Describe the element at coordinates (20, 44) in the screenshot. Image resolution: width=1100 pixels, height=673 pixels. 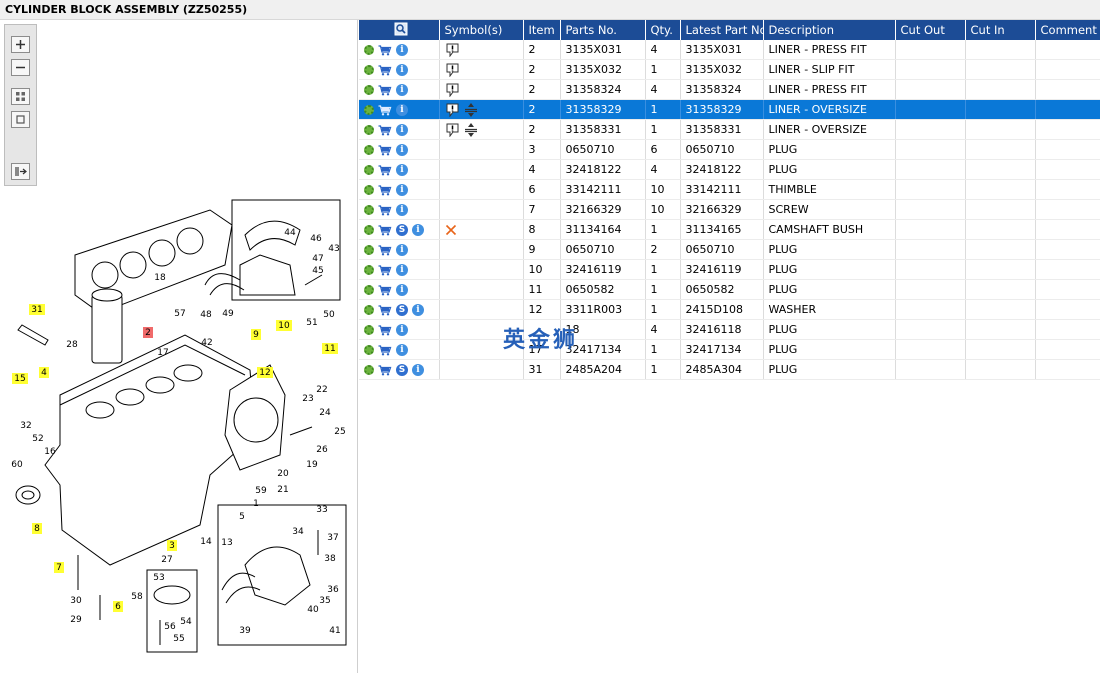
I see `zoom-in-button` at that location.